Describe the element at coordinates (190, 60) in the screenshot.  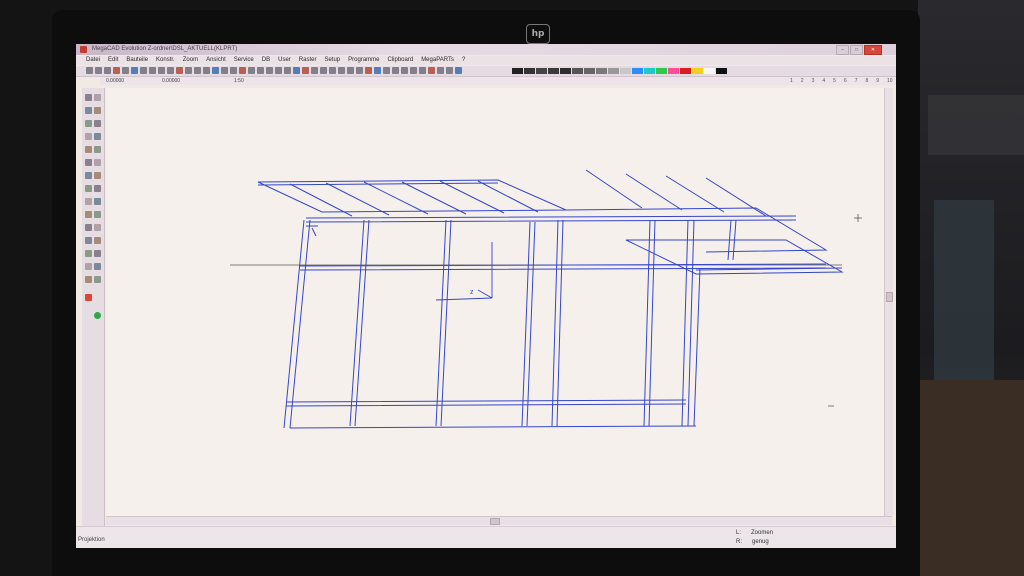
I see `menu-zoom: Zoom` at that location.